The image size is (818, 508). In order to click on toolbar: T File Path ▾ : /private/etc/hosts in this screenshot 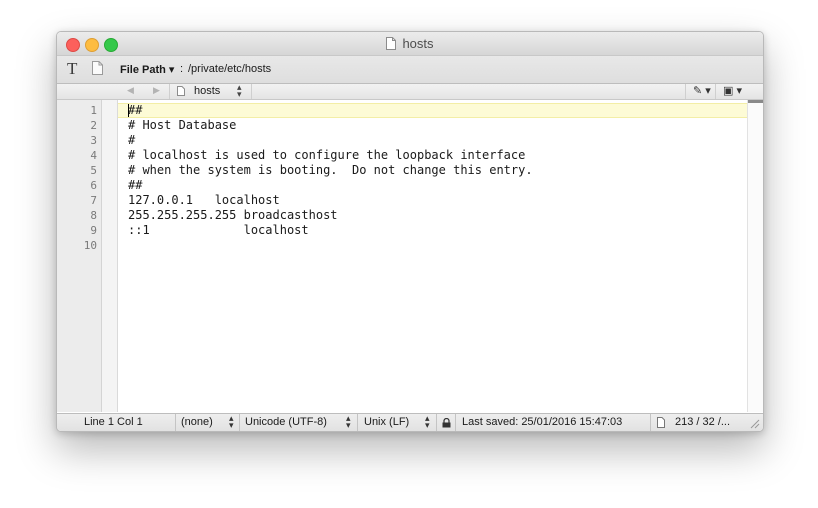, I will do `click(410, 70)`.